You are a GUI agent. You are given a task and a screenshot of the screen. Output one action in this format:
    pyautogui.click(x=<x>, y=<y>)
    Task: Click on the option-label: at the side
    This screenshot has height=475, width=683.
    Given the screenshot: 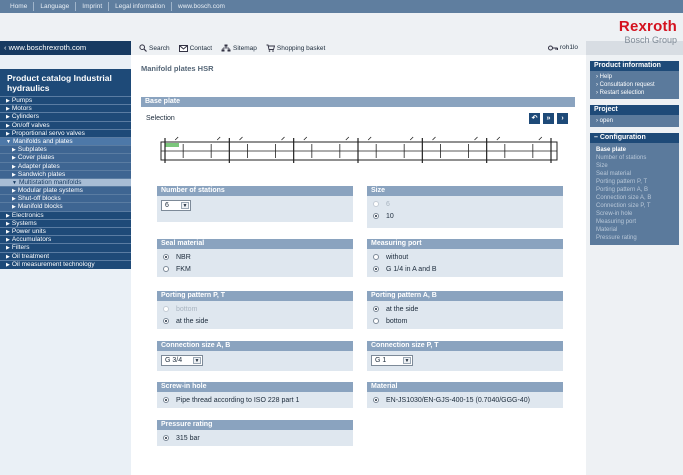 What is the action you would take?
    pyautogui.click(x=402, y=309)
    